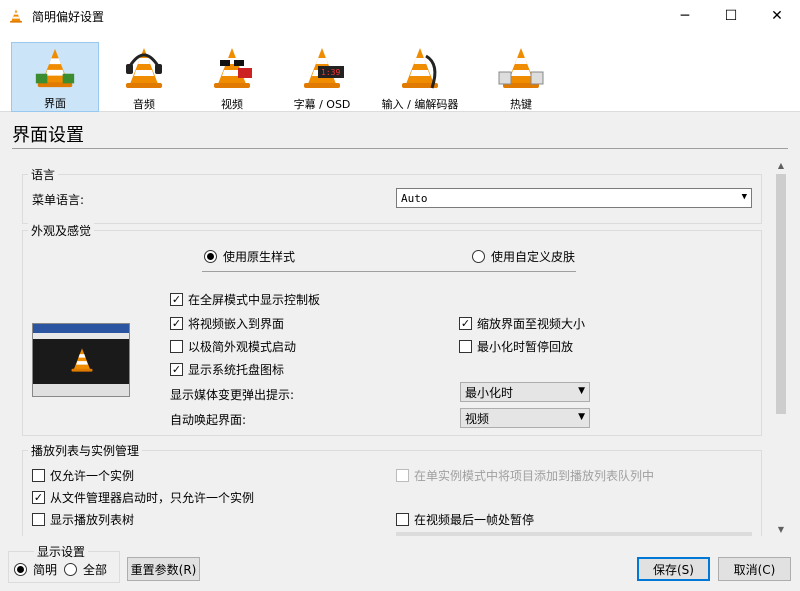  I want to click on custom-skin-radio: 使用自定义皮肤, so click(523, 256).